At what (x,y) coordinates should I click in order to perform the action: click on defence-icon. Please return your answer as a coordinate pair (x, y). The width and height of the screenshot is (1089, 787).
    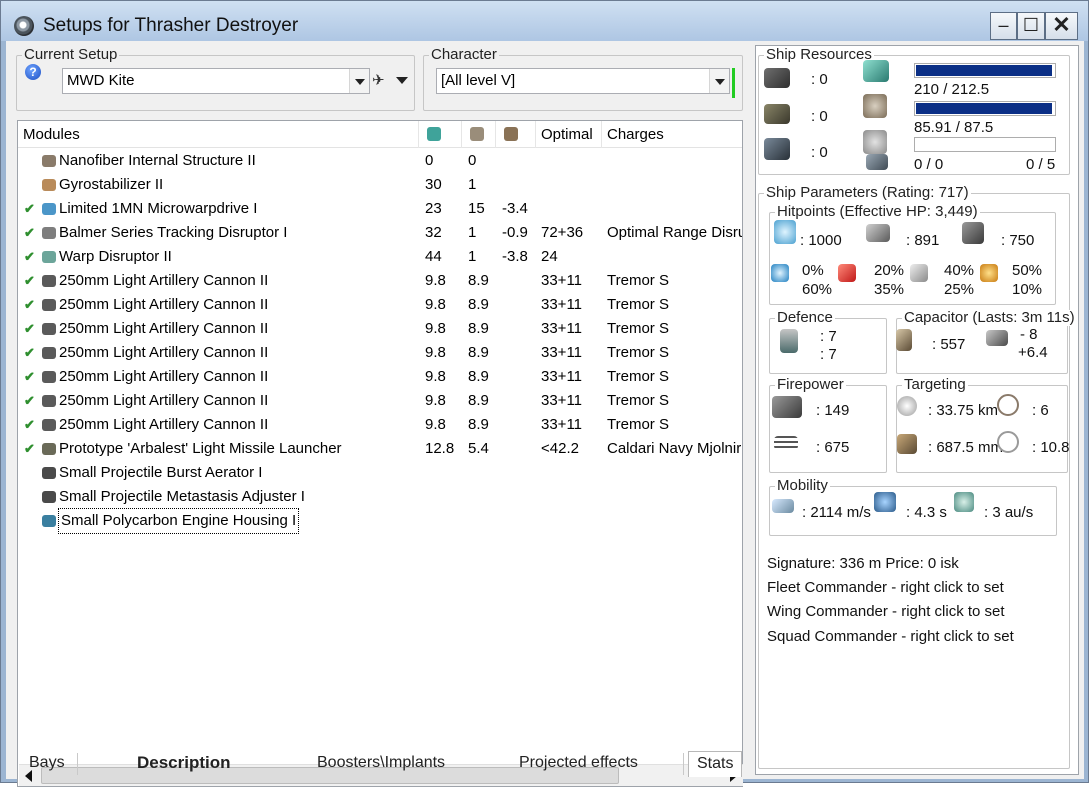
    Looking at the image, I should click on (789, 341).